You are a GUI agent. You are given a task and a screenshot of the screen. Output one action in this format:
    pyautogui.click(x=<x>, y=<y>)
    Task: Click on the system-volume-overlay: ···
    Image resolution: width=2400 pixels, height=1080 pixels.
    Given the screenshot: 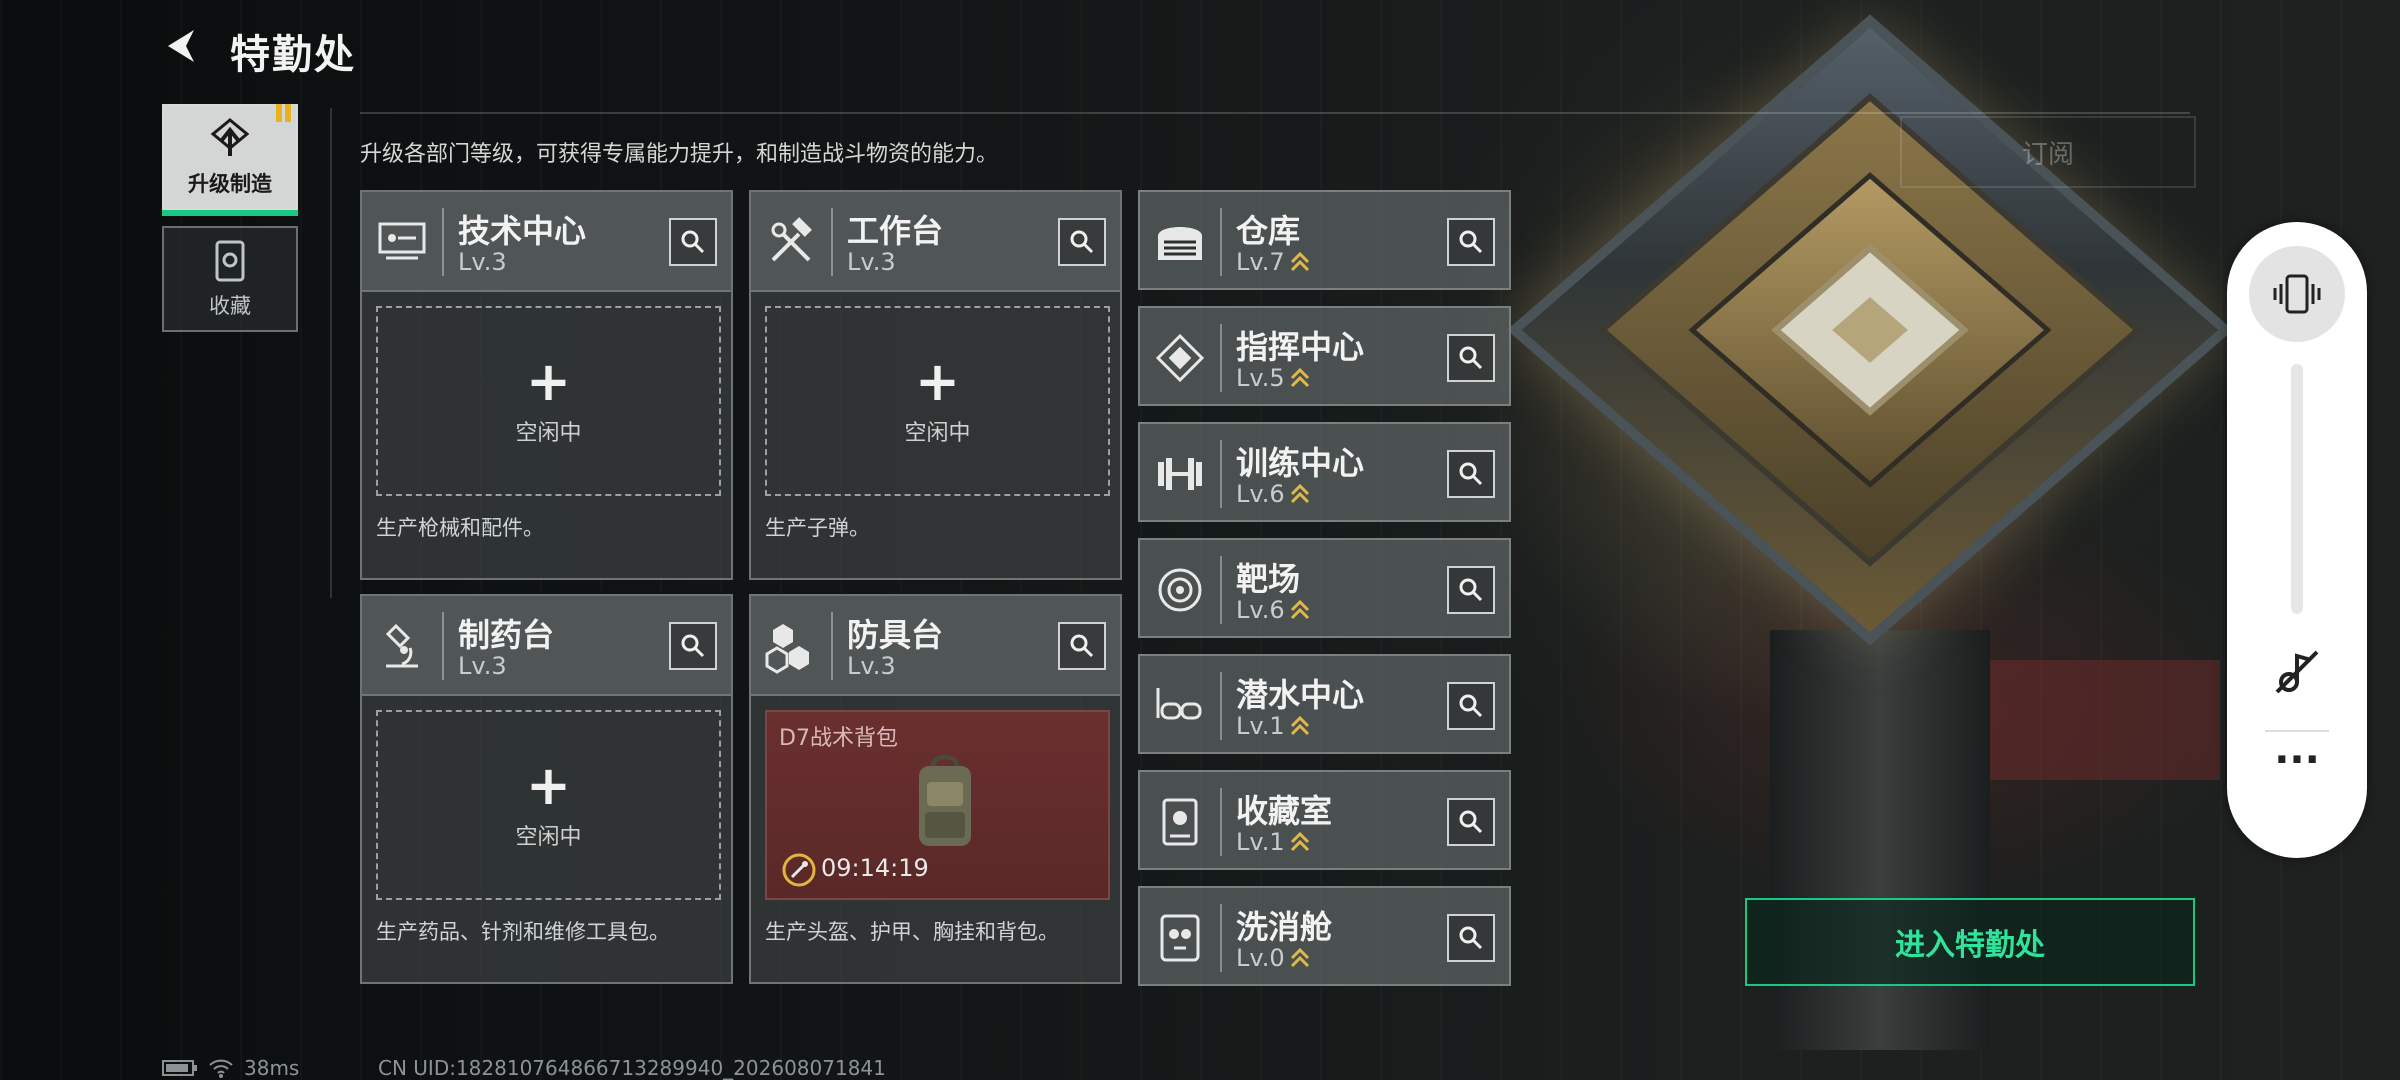 What is the action you would take?
    pyautogui.click(x=2297, y=540)
    